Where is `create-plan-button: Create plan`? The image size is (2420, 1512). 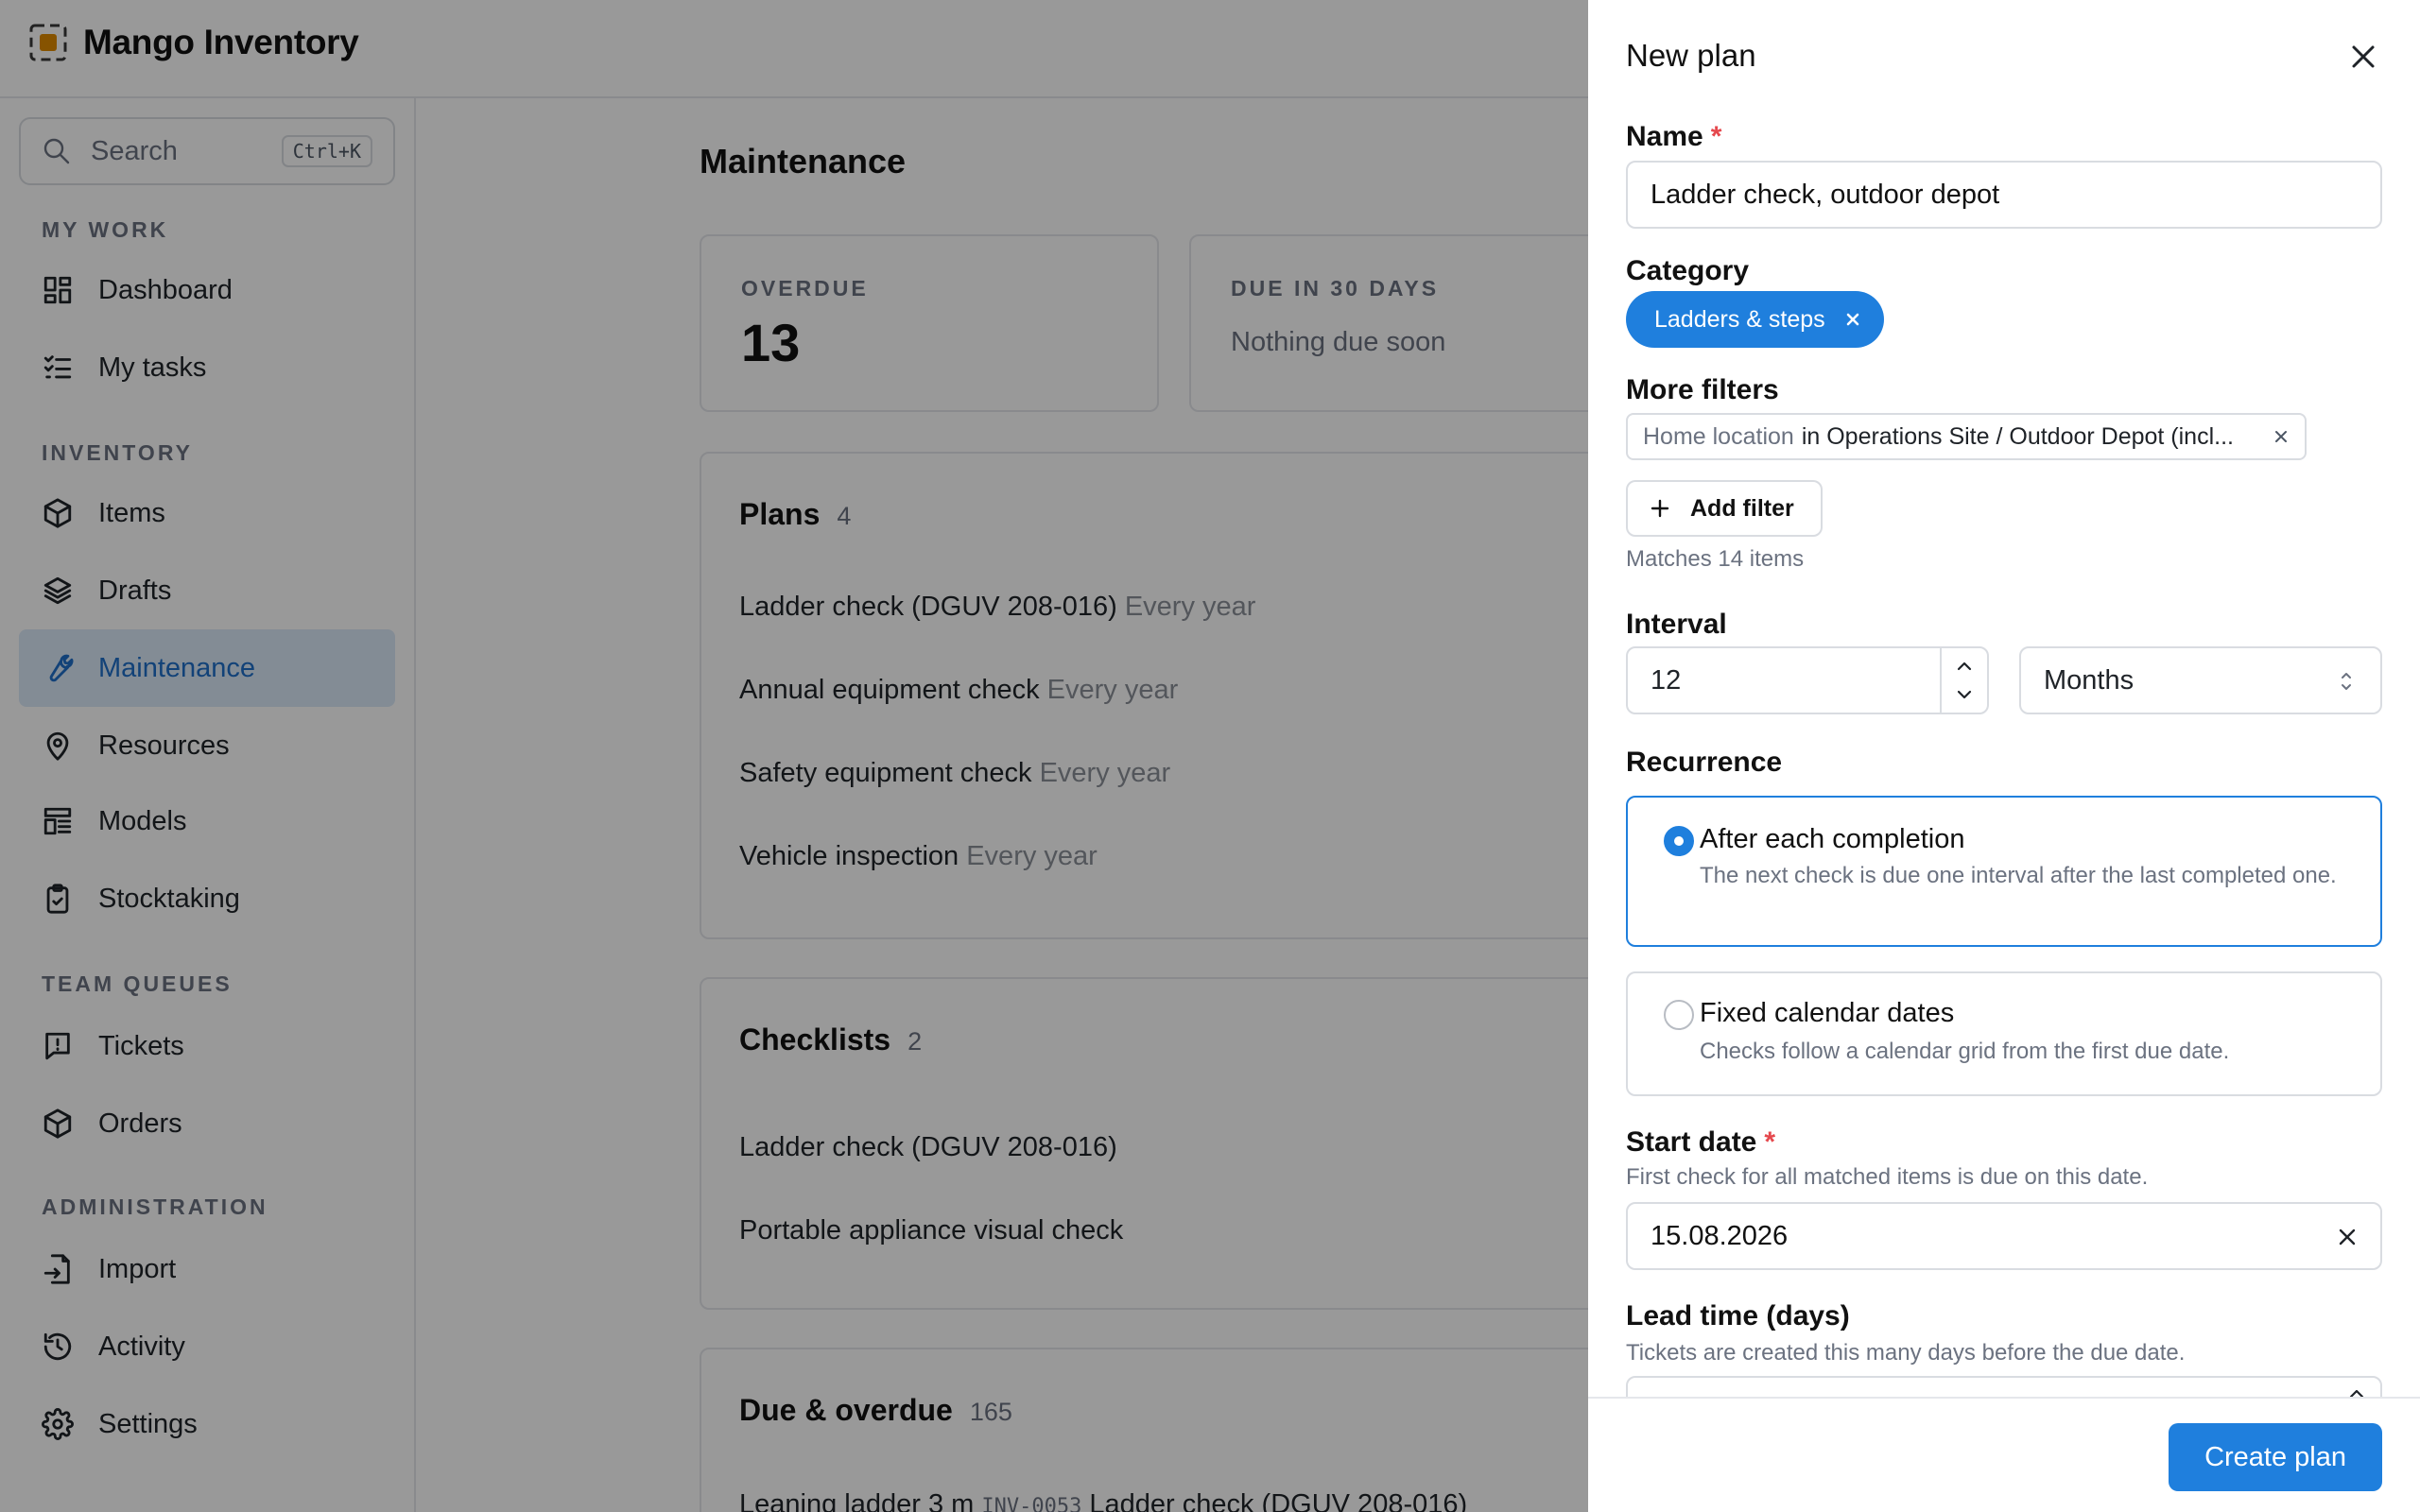
create-plan-button: Create plan is located at coordinates (2275, 1457).